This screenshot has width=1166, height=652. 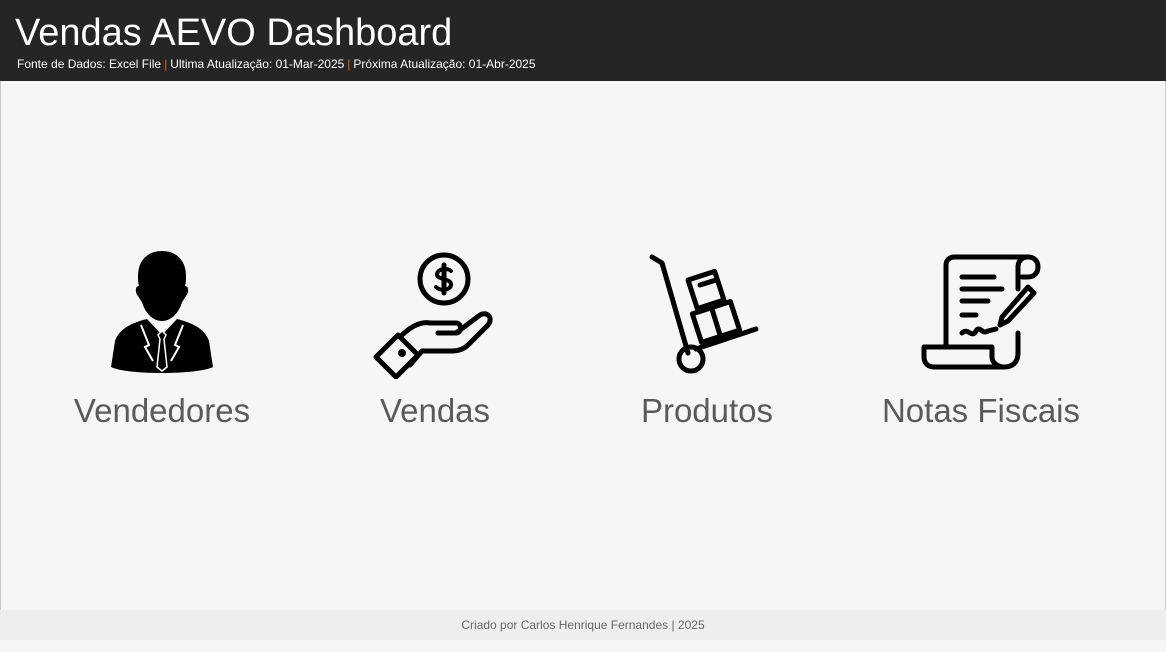 What do you see at coordinates (435, 314) in the screenshot?
I see `hand-holding-money-icon` at bounding box center [435, 314].